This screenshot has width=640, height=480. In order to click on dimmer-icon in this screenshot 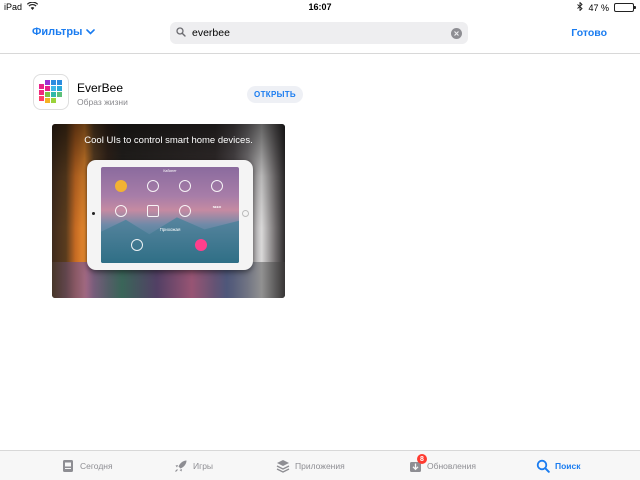, I will do `click(185, 211)`.